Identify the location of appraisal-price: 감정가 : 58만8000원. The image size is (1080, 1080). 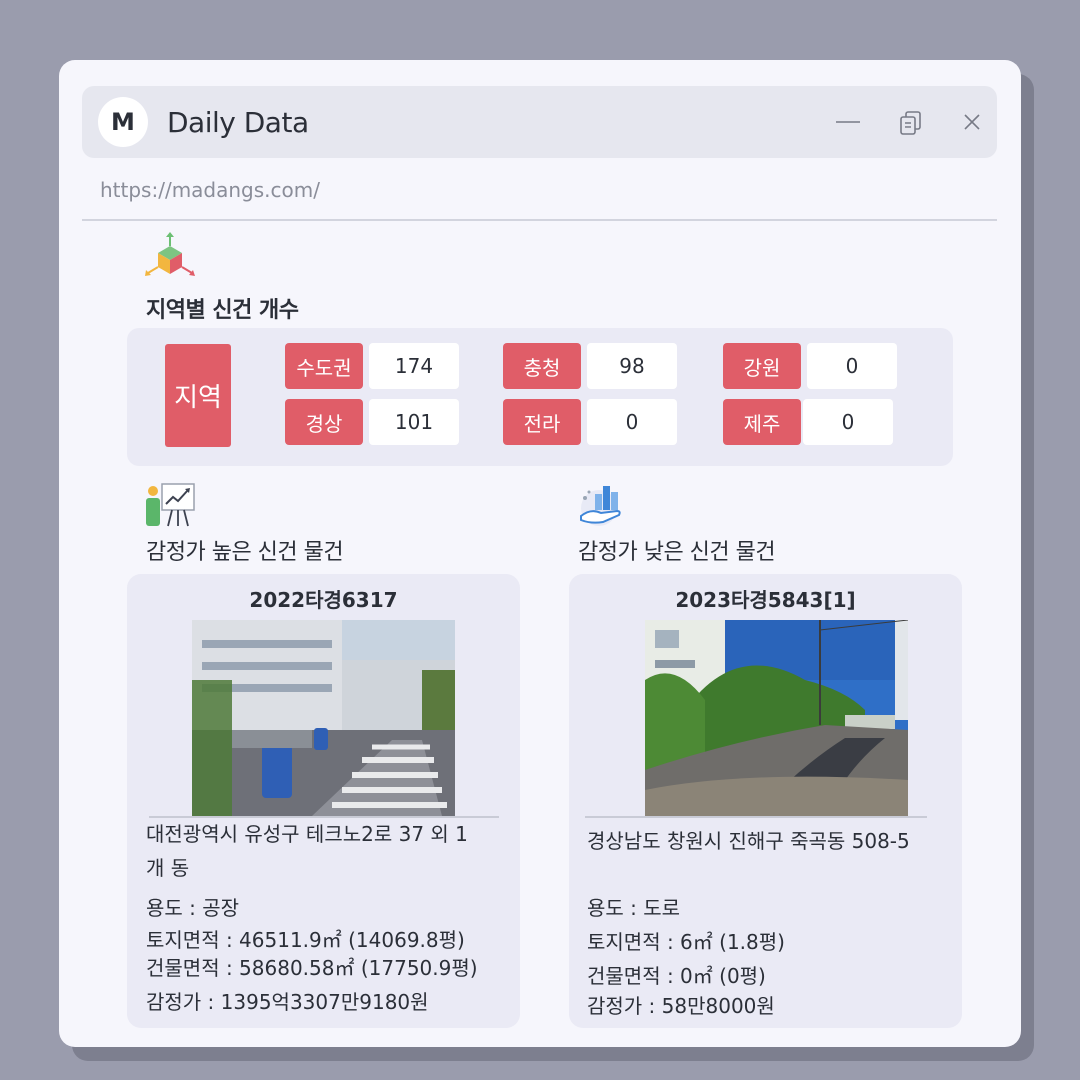
(681, 1006).